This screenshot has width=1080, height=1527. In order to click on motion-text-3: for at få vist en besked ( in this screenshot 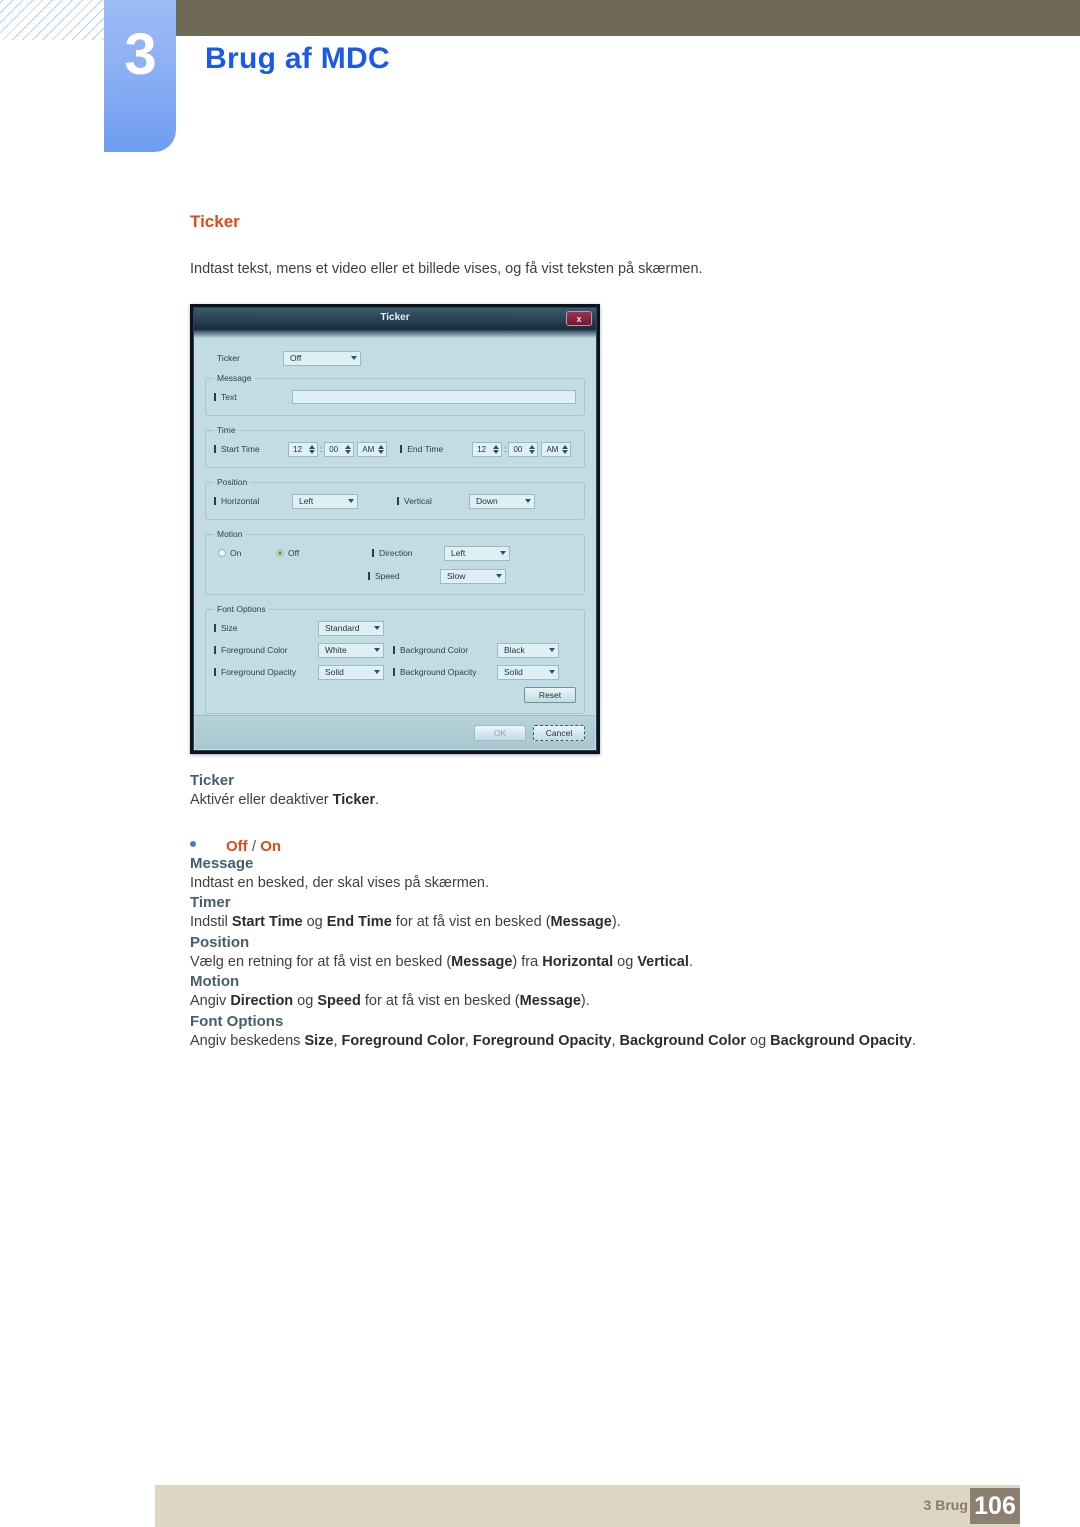, I will do `click(440, 1001)`.